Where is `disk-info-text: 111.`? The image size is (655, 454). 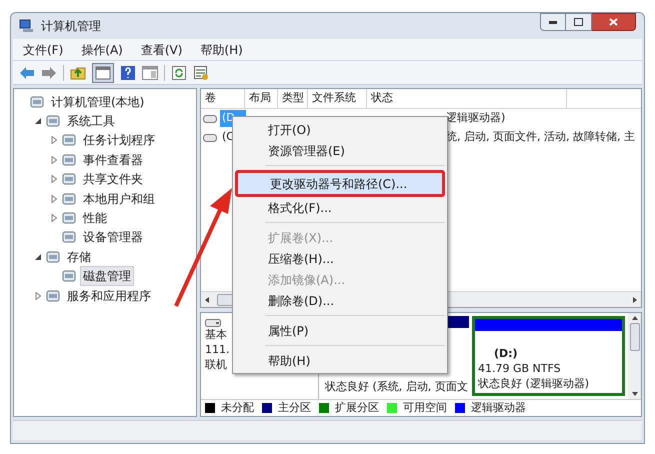 disk-info-text: 111. is located at coordinates (217, 349).